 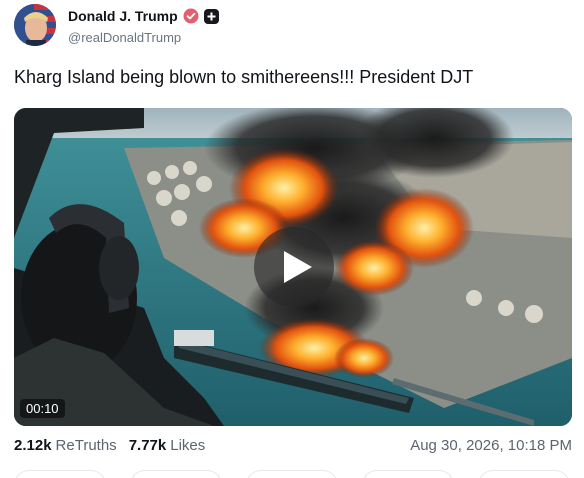 What do you see at coordinates (211, 16) in the screenshot?
I see `plus-badge-icon` at bounding box center [211, 16].